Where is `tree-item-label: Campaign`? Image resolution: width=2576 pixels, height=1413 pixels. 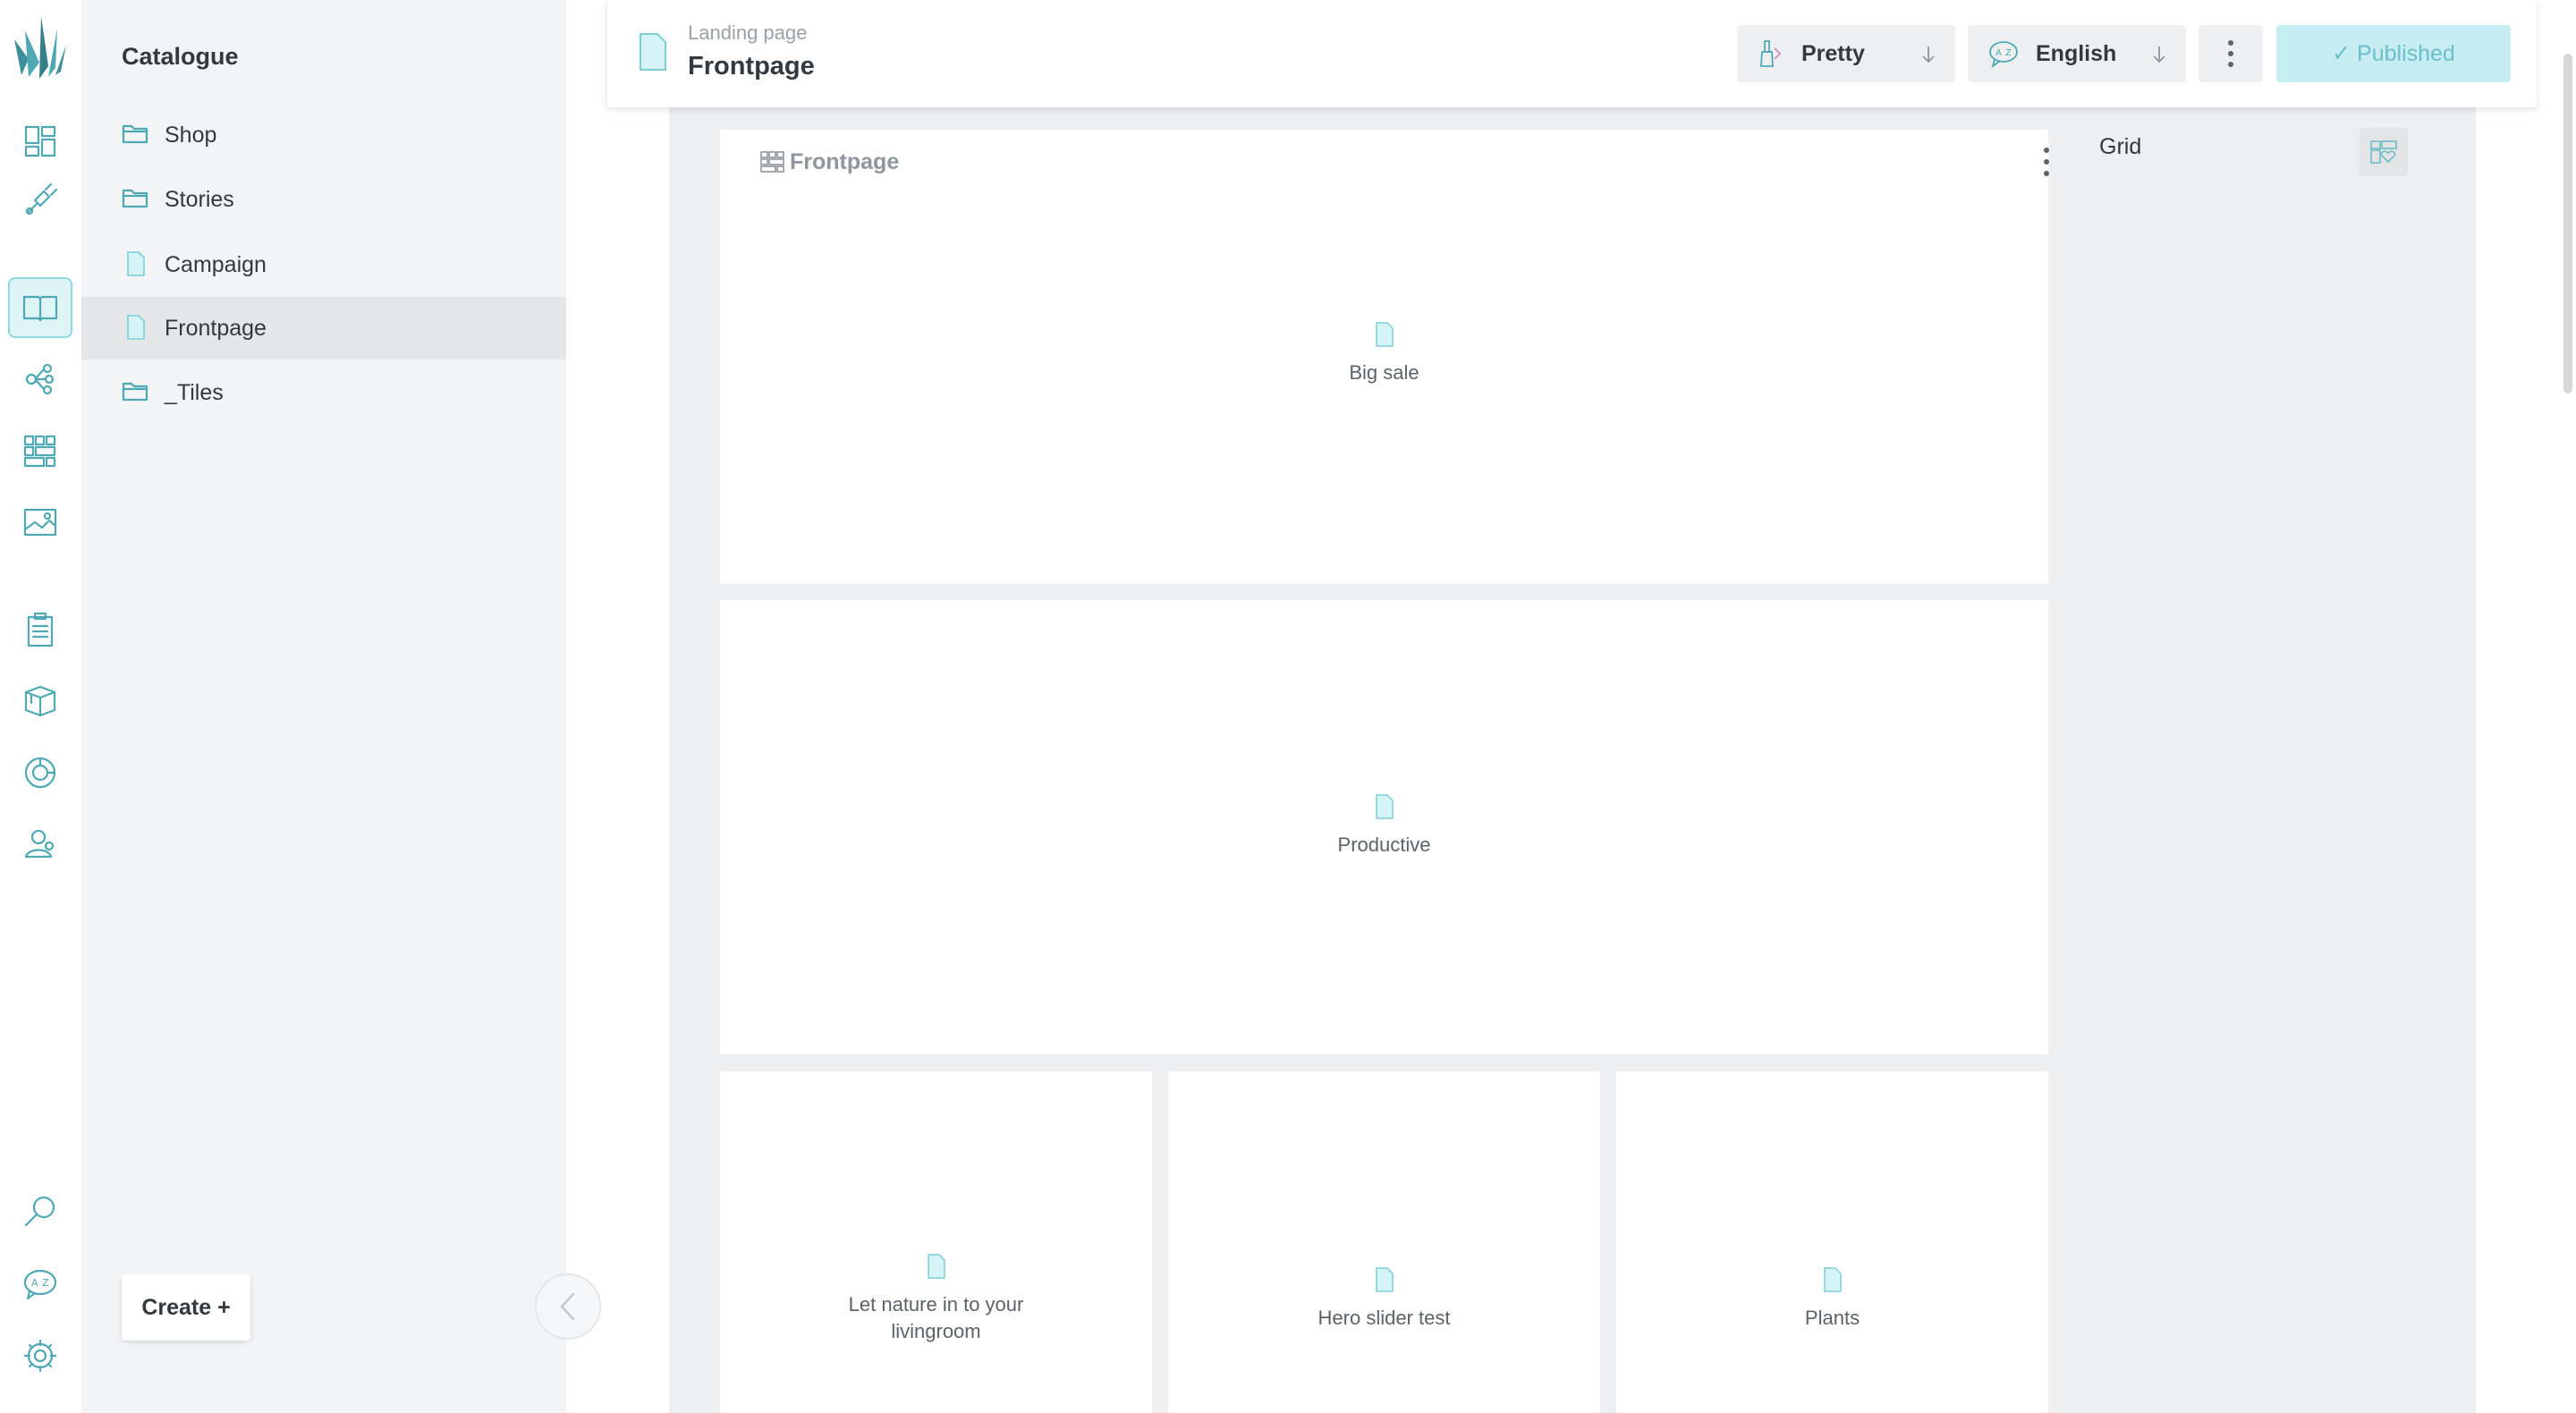 tree-item-label: Campaign is located at coordinates (216, 264).